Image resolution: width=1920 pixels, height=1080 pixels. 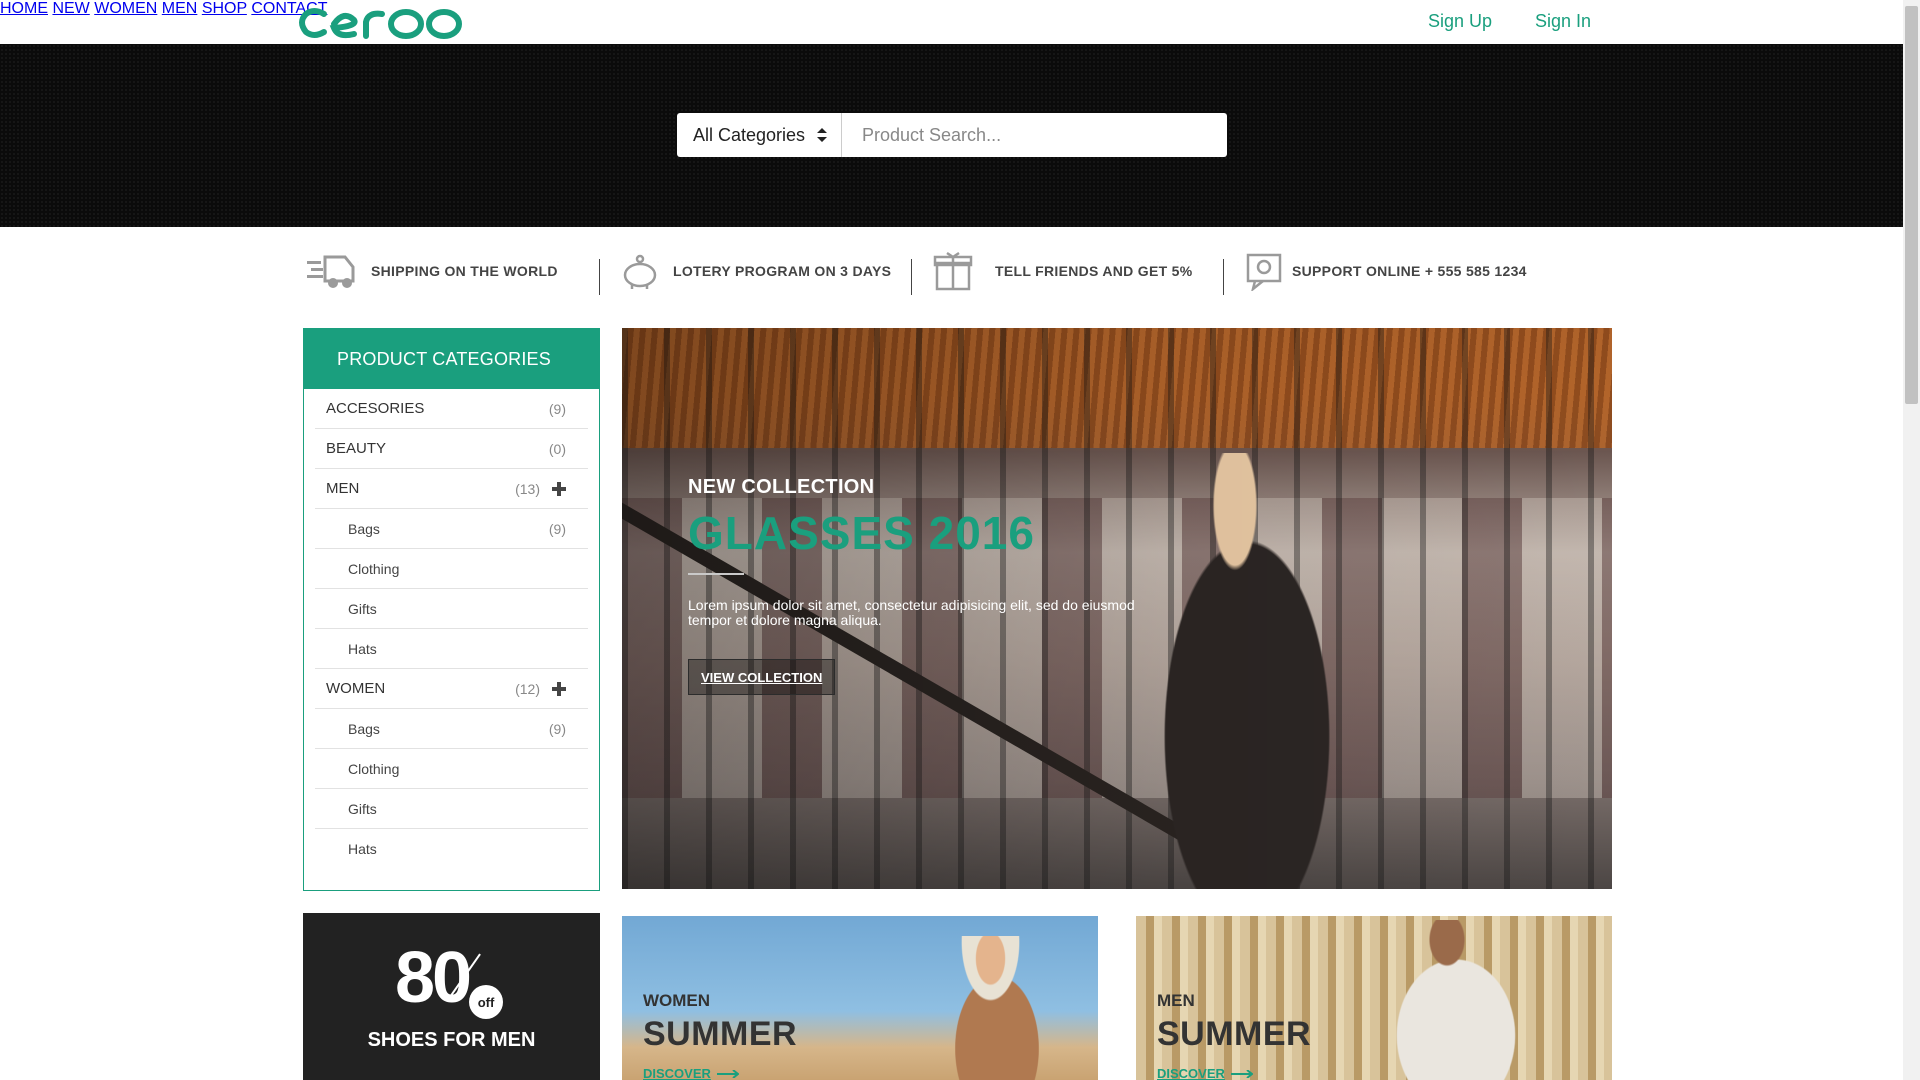 I want to click on search-bar: All Categories, so click(x=952, y=135).